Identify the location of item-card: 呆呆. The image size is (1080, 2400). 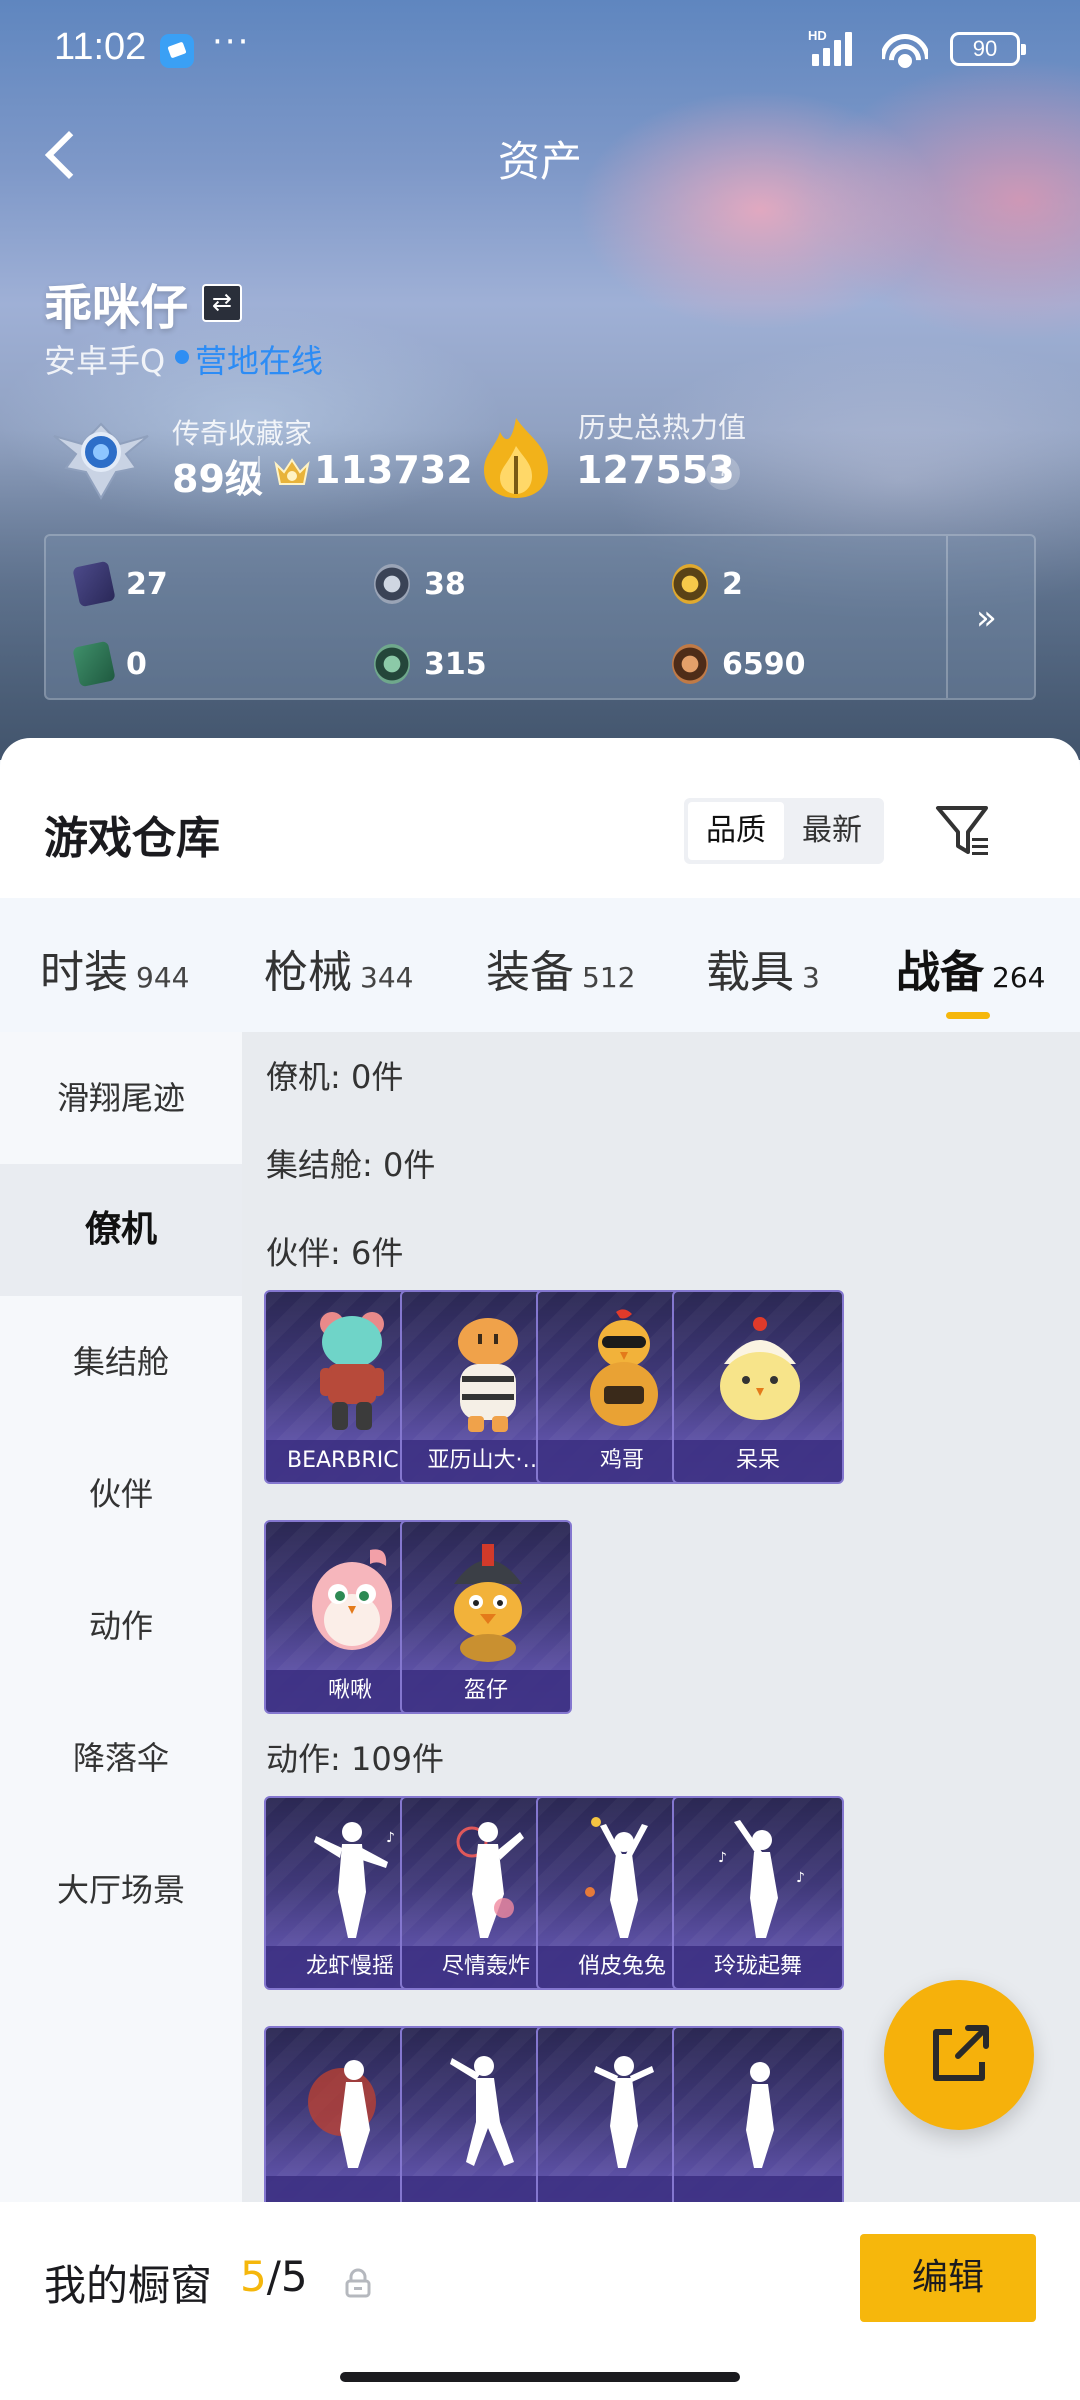
(758, 1387).